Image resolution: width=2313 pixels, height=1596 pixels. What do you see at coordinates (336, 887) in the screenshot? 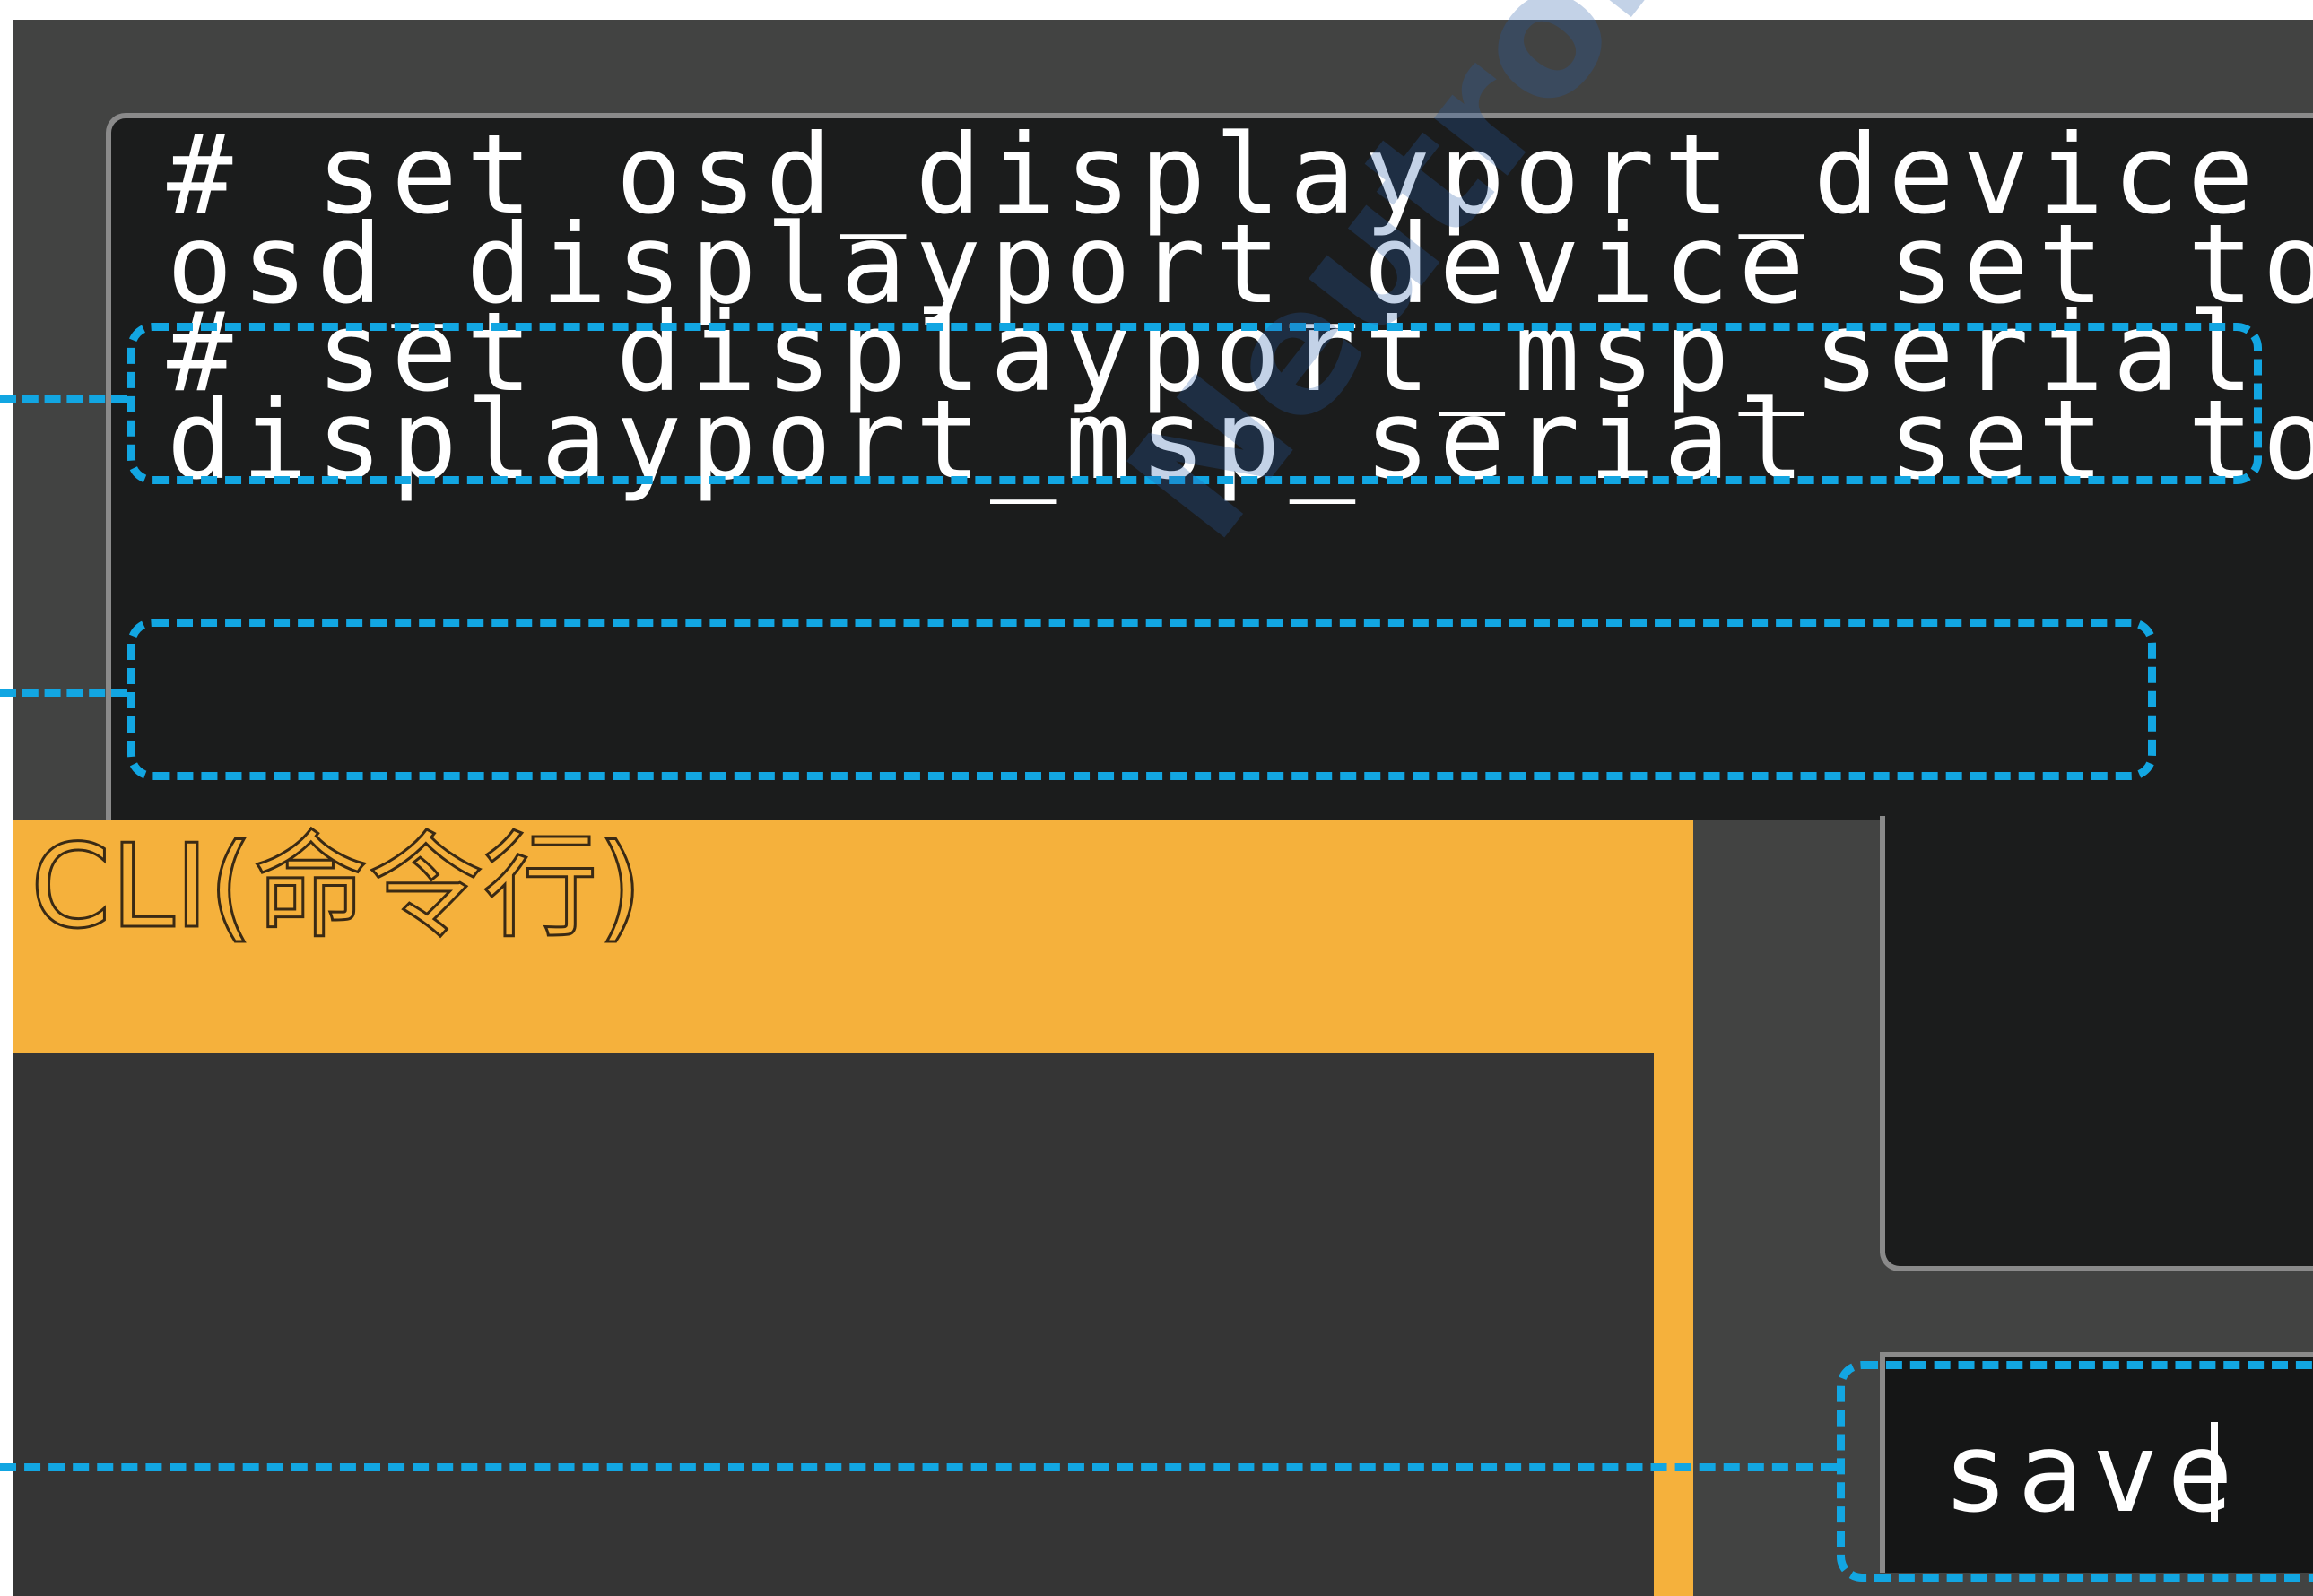
I see `tab-cli-label: CLI(命令行)` at bounding box center [336, 887].